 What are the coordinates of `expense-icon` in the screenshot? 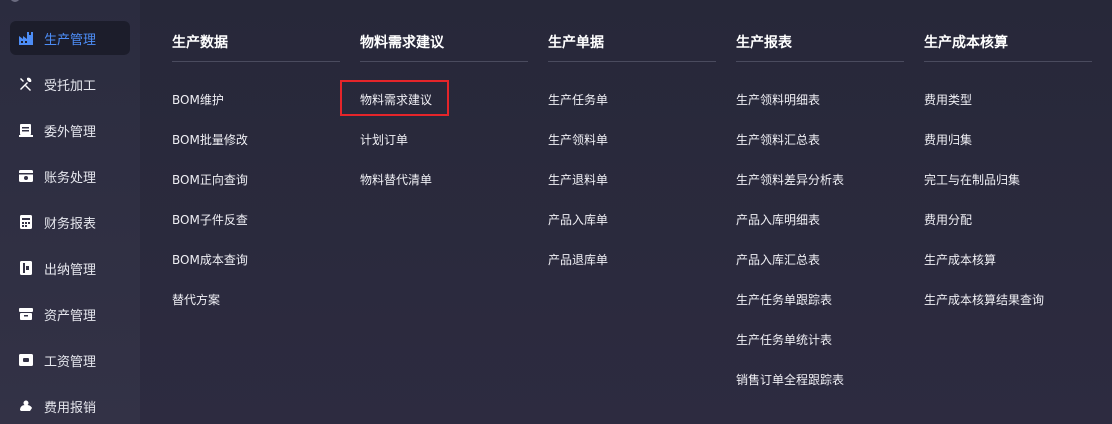 It's located at (26, 406).